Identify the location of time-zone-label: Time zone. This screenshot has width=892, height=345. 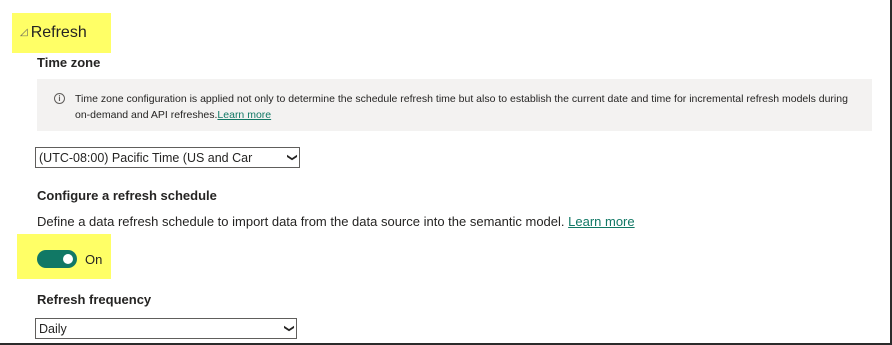
(69, 62).